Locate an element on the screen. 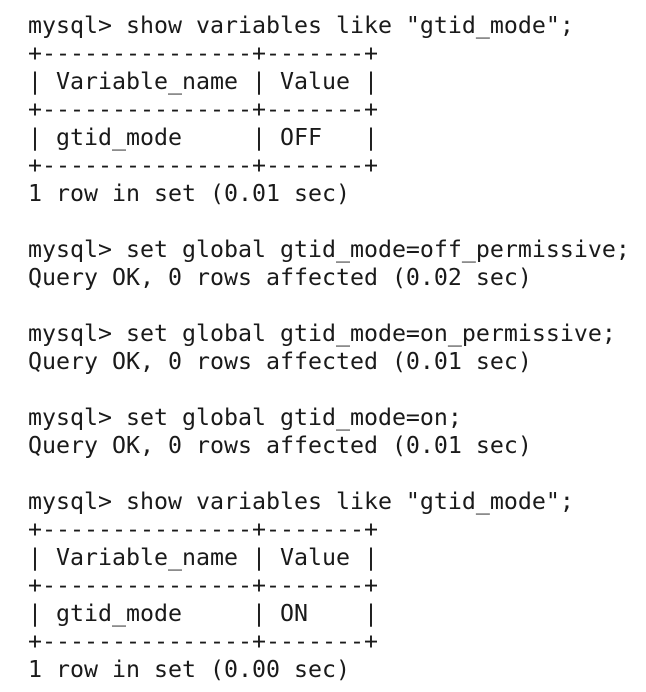 This screenshot has height=692, width=646. result-status: Query OK, 0 rows affected (0.02 sec) is located at coordinates (280, 277).